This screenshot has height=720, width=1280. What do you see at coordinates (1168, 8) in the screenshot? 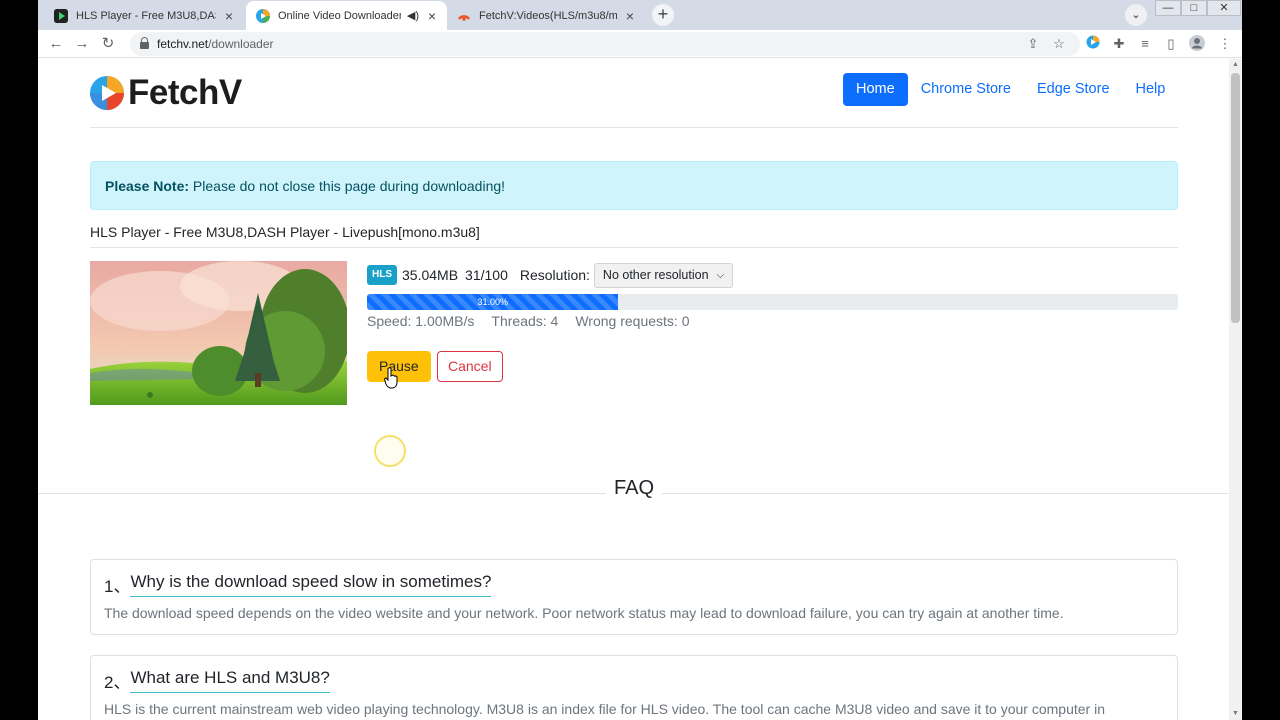
I see `minimize-icon: —` at bounding box center [1168, 8].